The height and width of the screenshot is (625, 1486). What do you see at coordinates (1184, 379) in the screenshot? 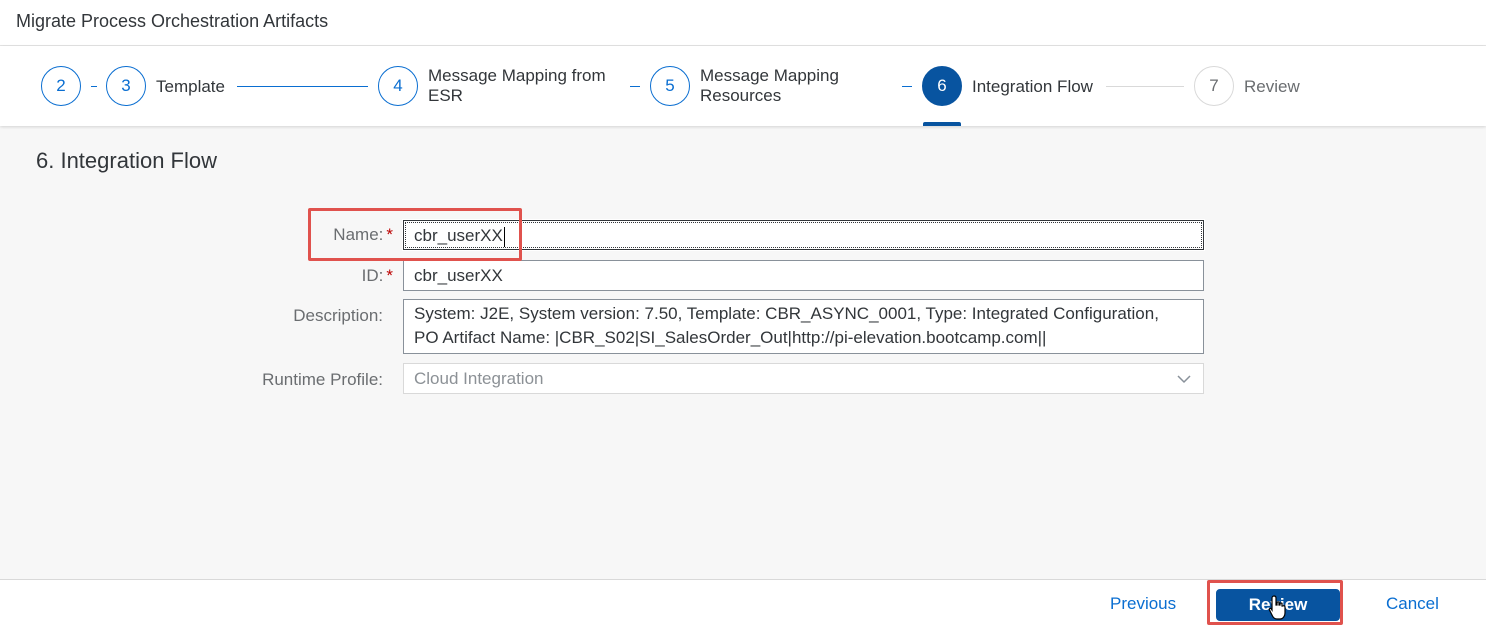
I see `chevron-down-icon` at bounding box center [1184, 379].